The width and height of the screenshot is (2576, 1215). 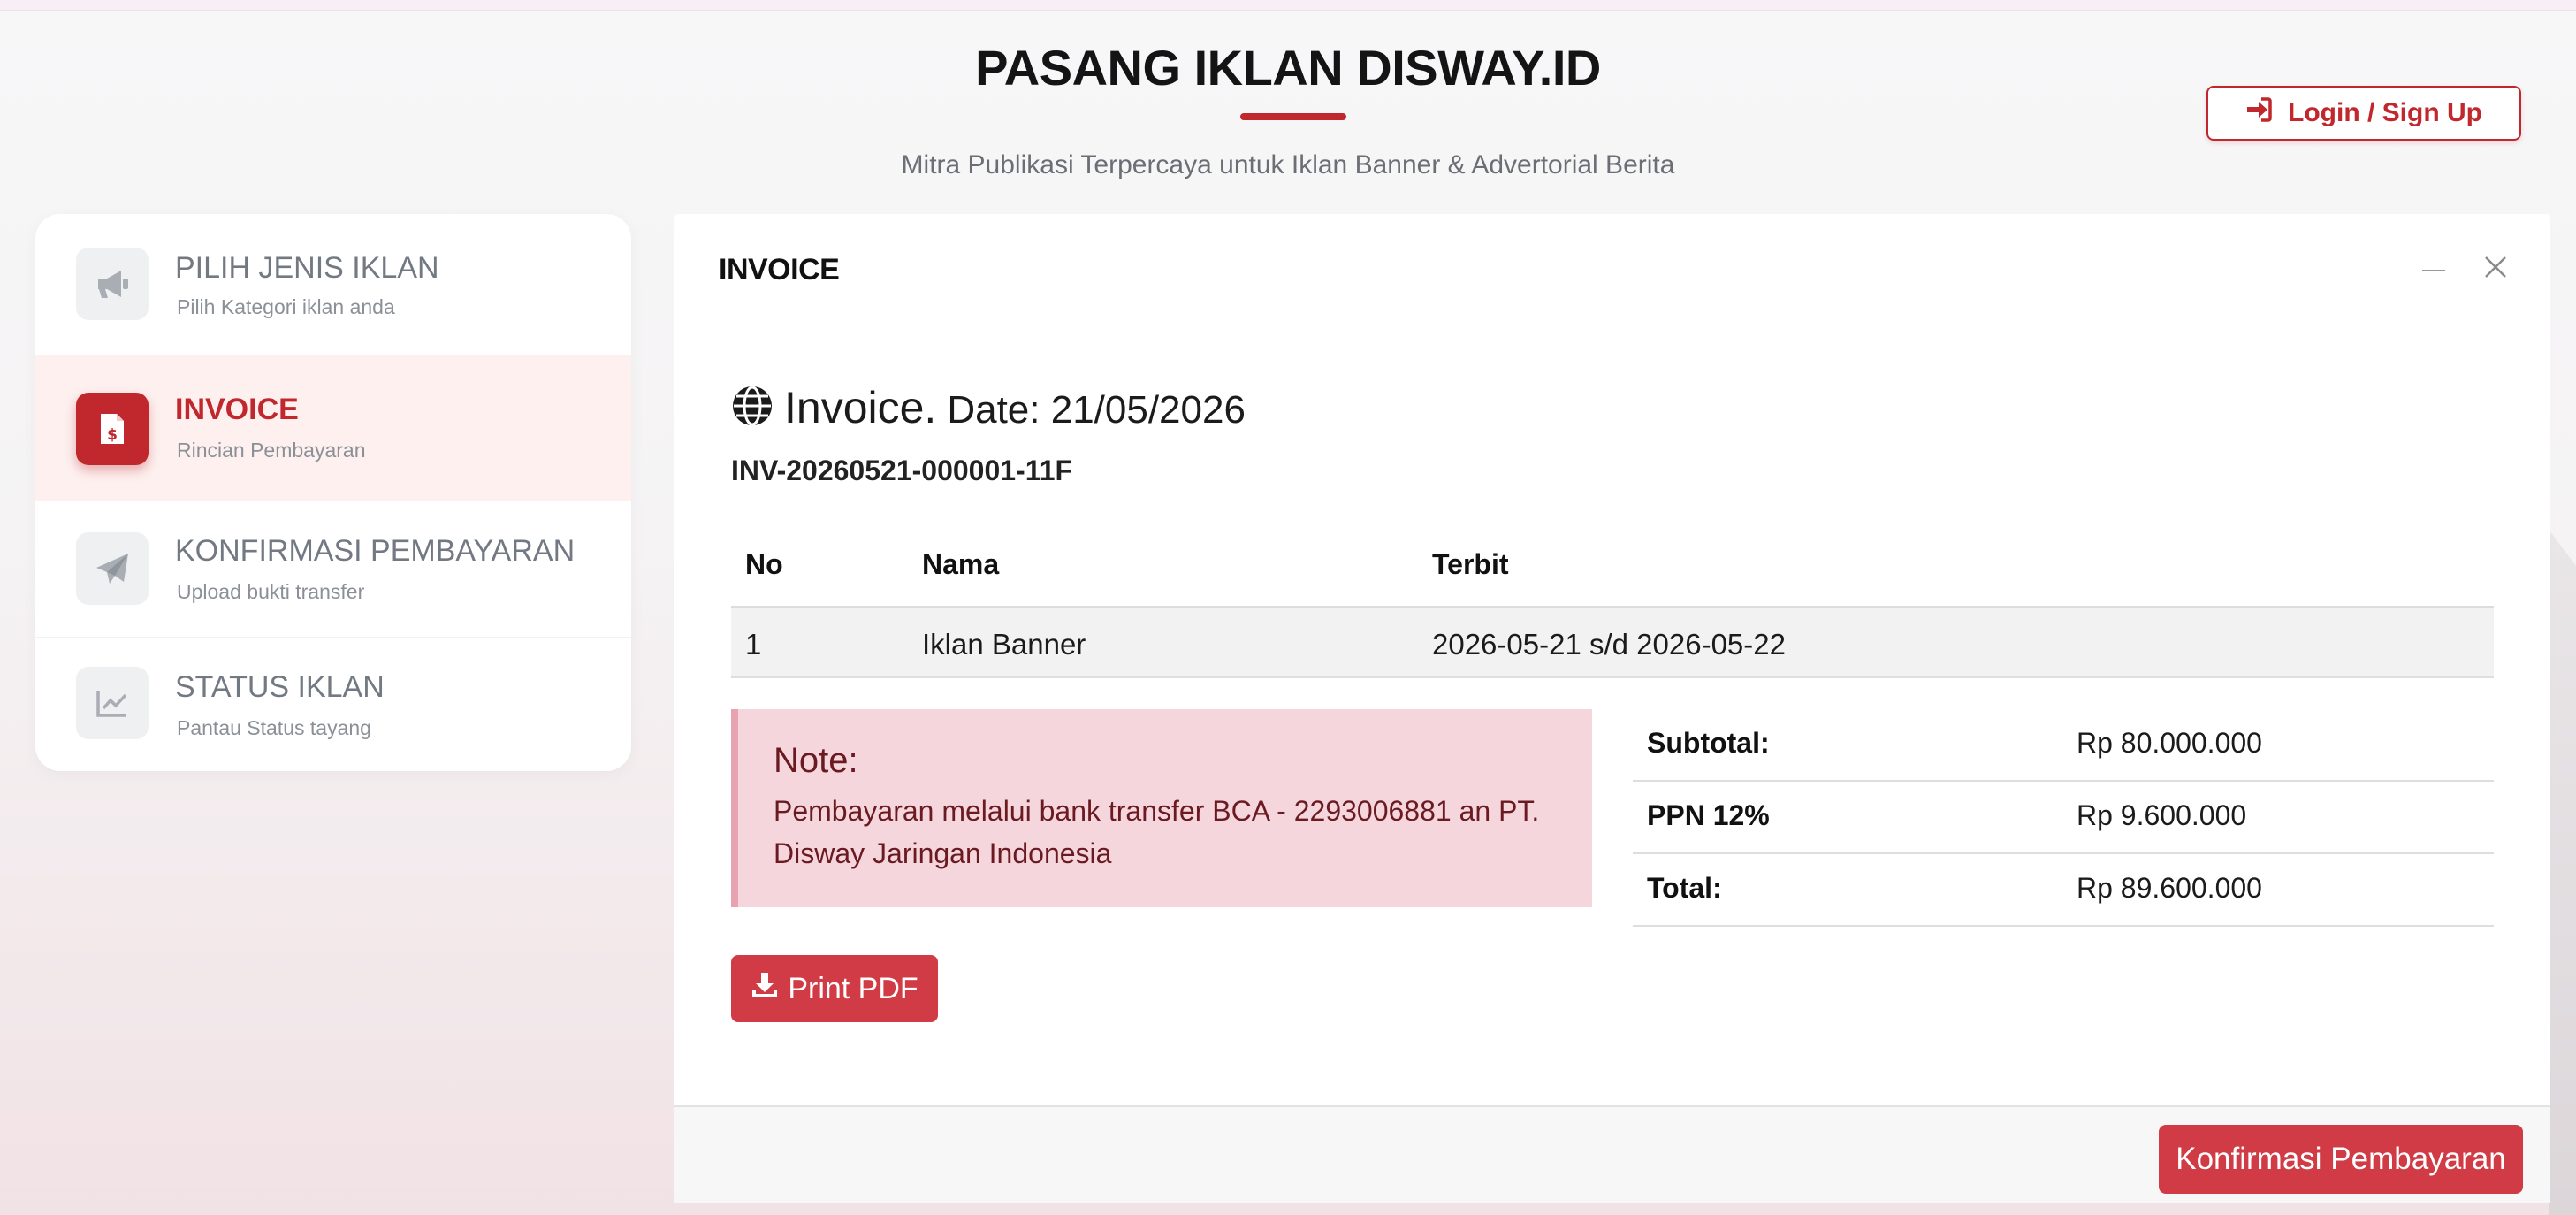 I want to click on step-label: KONFIRMASI PEMBAYARAN, so click(x=375, y=551).